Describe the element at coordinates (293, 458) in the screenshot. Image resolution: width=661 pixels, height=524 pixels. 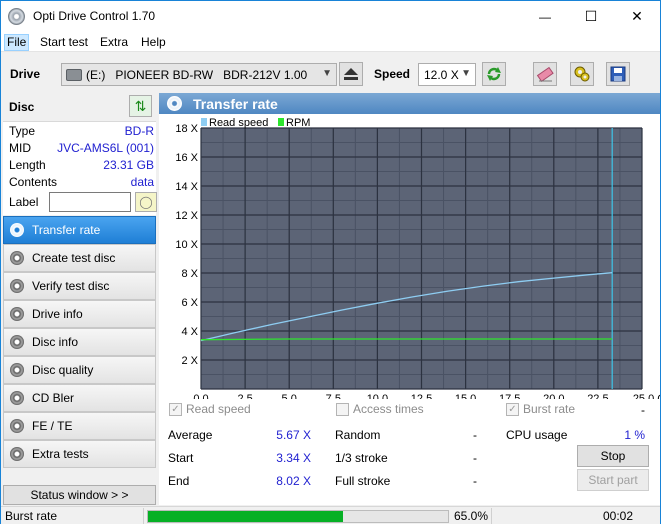
I see `start-value: 3.34 X` at that location.